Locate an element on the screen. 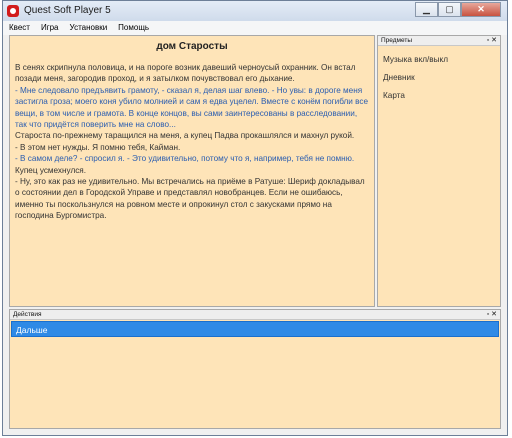 This screenshot has height=438, width=512. menu-settings: Установки is located at coordinates (88, 28).